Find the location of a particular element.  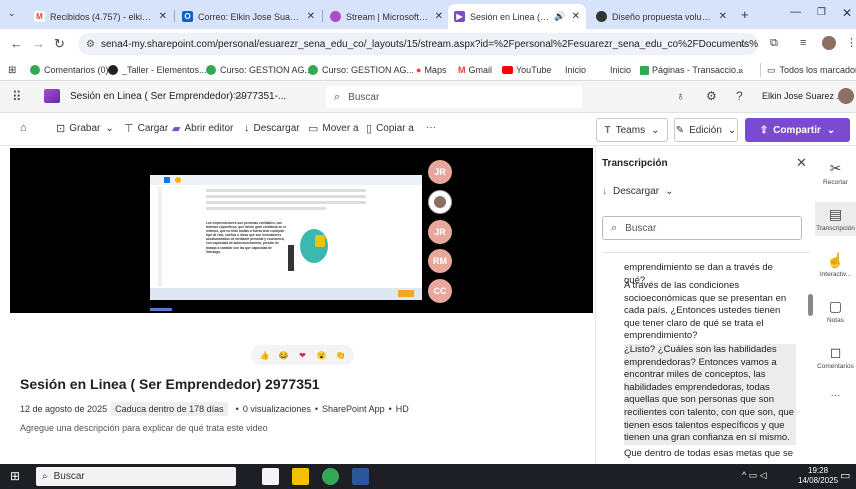

minimize-icon: — is located at coordinates (795, 12).